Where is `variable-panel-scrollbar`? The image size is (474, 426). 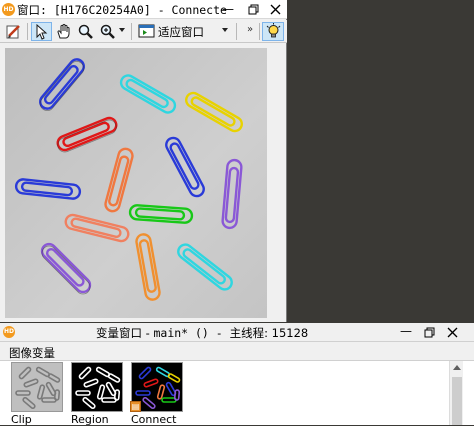
variable-panel-scrollbar is located at coordinates (456, 393).